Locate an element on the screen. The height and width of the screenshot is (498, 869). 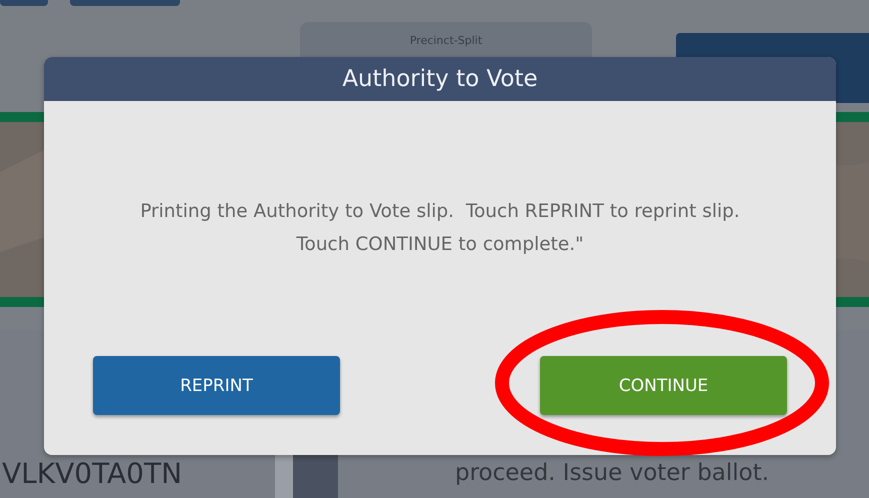
divider-bar is located at coordinates (306, 476).